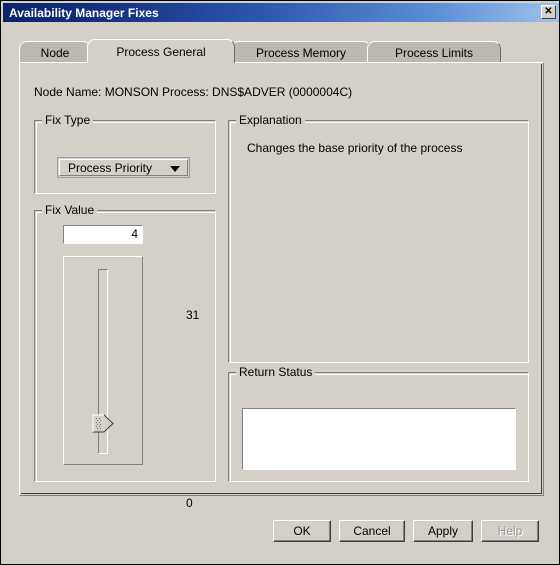 The image size is (560, 565). What do you see at coordinates (131, 383) in the screenshot?
I see `fix-value-slider: 31 0` at bounding box center [131, 383].